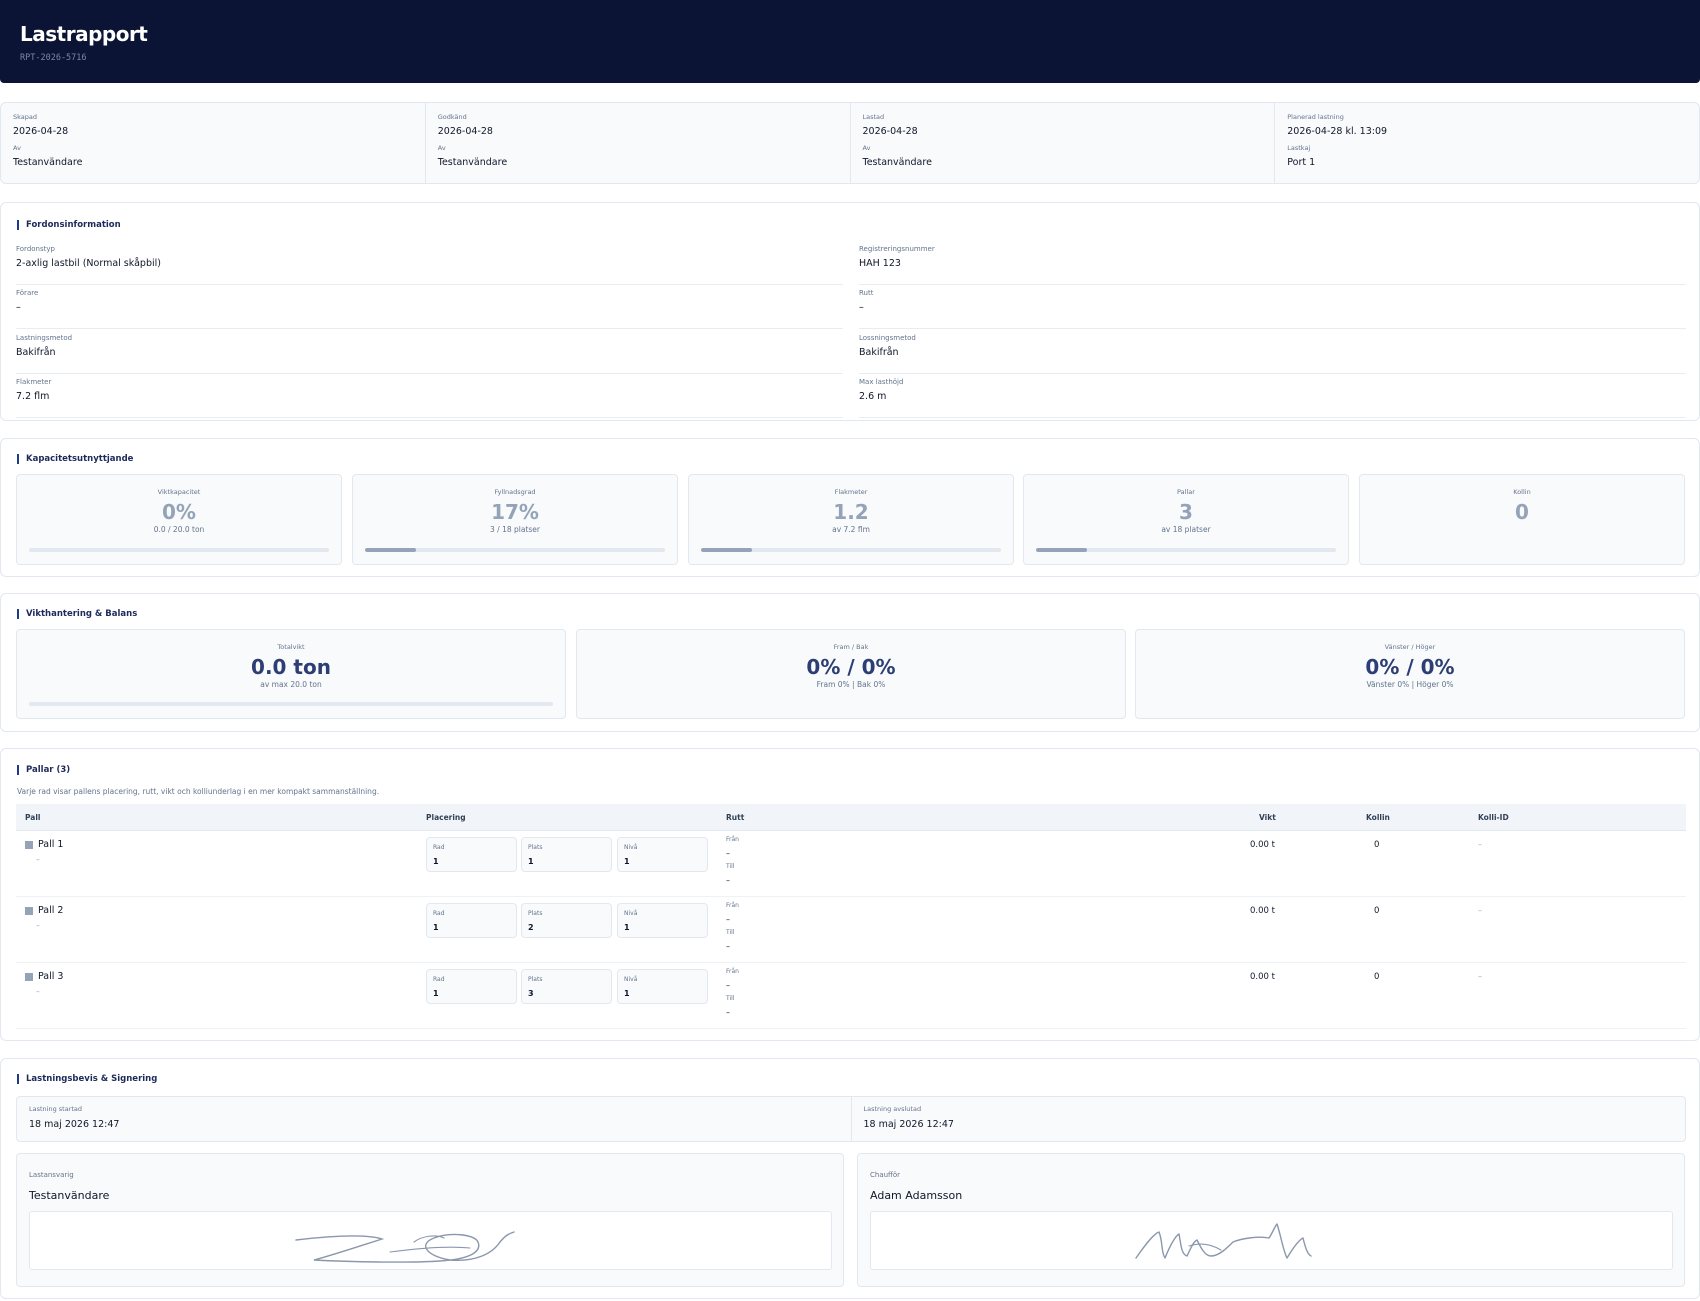 The width and height of the screenshot is (1700, 1301). Describe the element at coordinates (69, 225) in the screenshot. I see `vehicle-title: Fordonsinformation` at that location.